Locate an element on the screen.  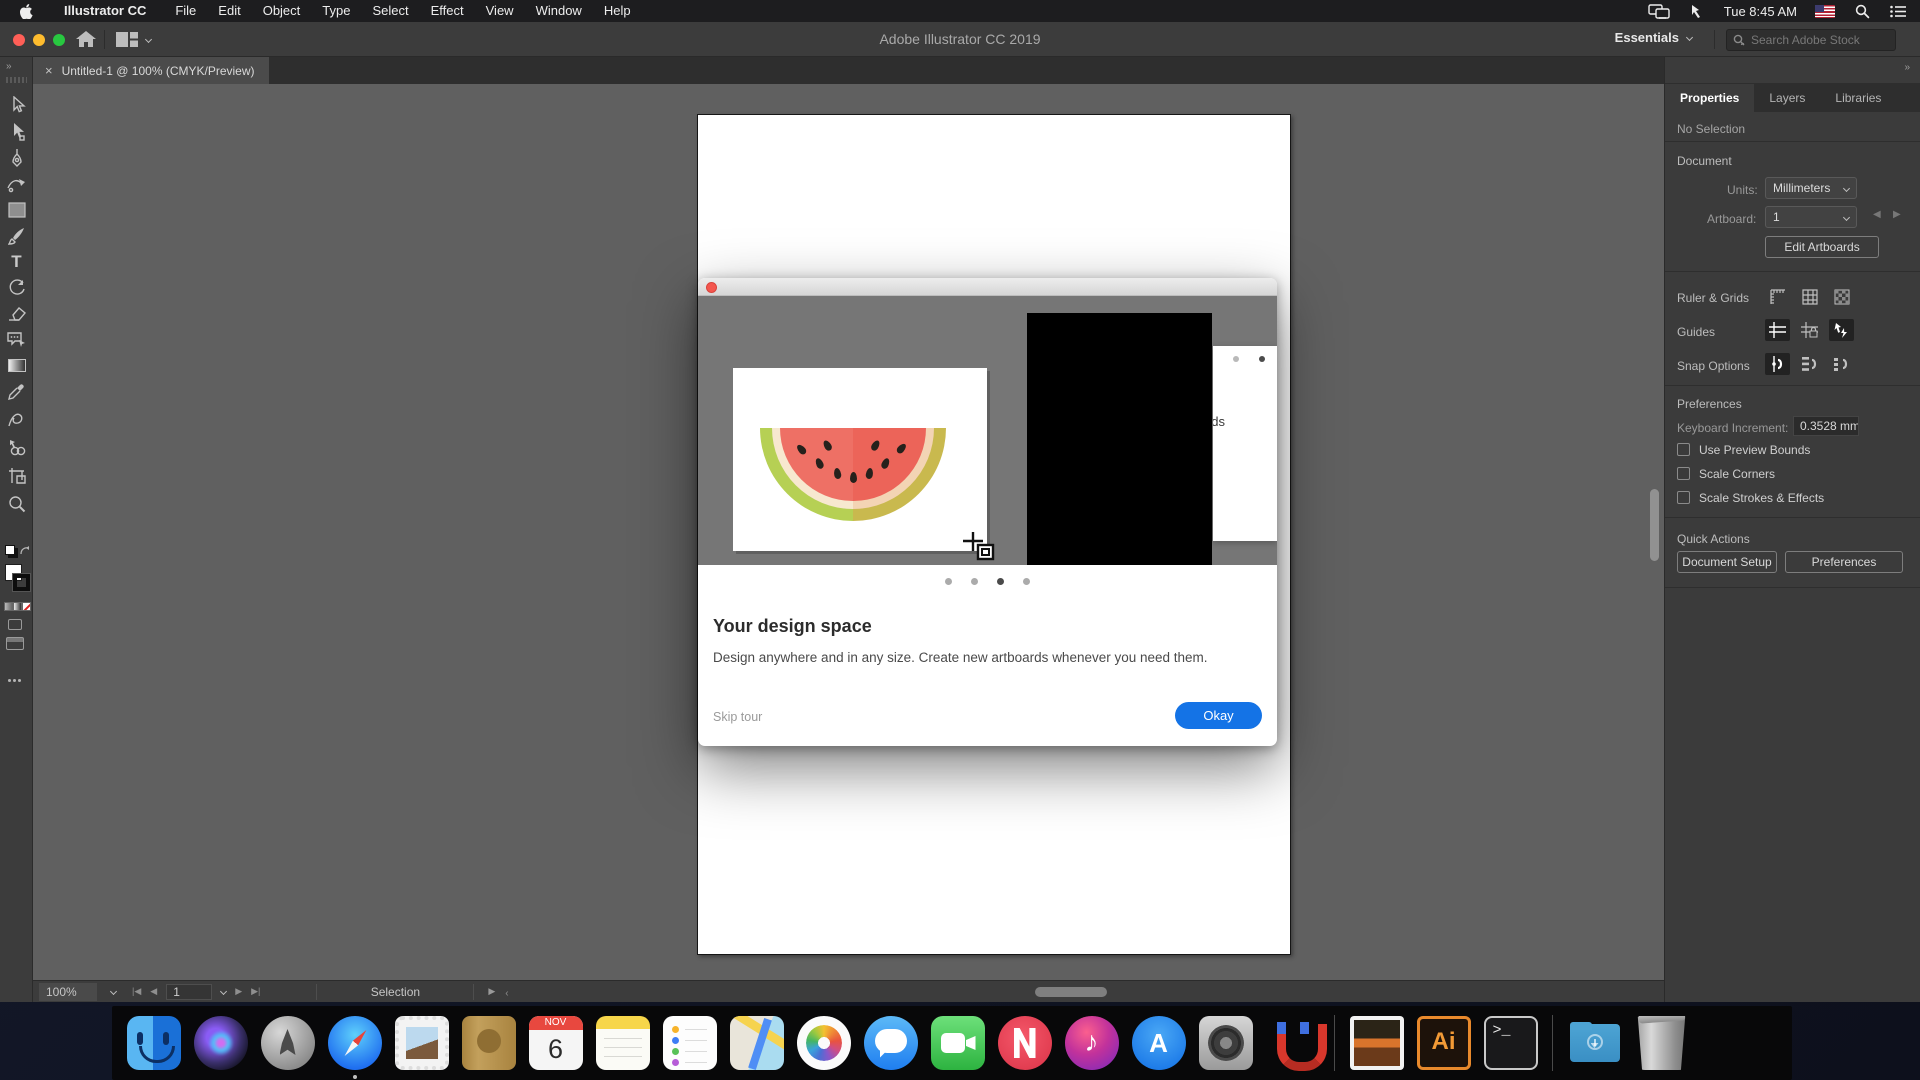
artboard-tool is located at coordinates (16, 475).